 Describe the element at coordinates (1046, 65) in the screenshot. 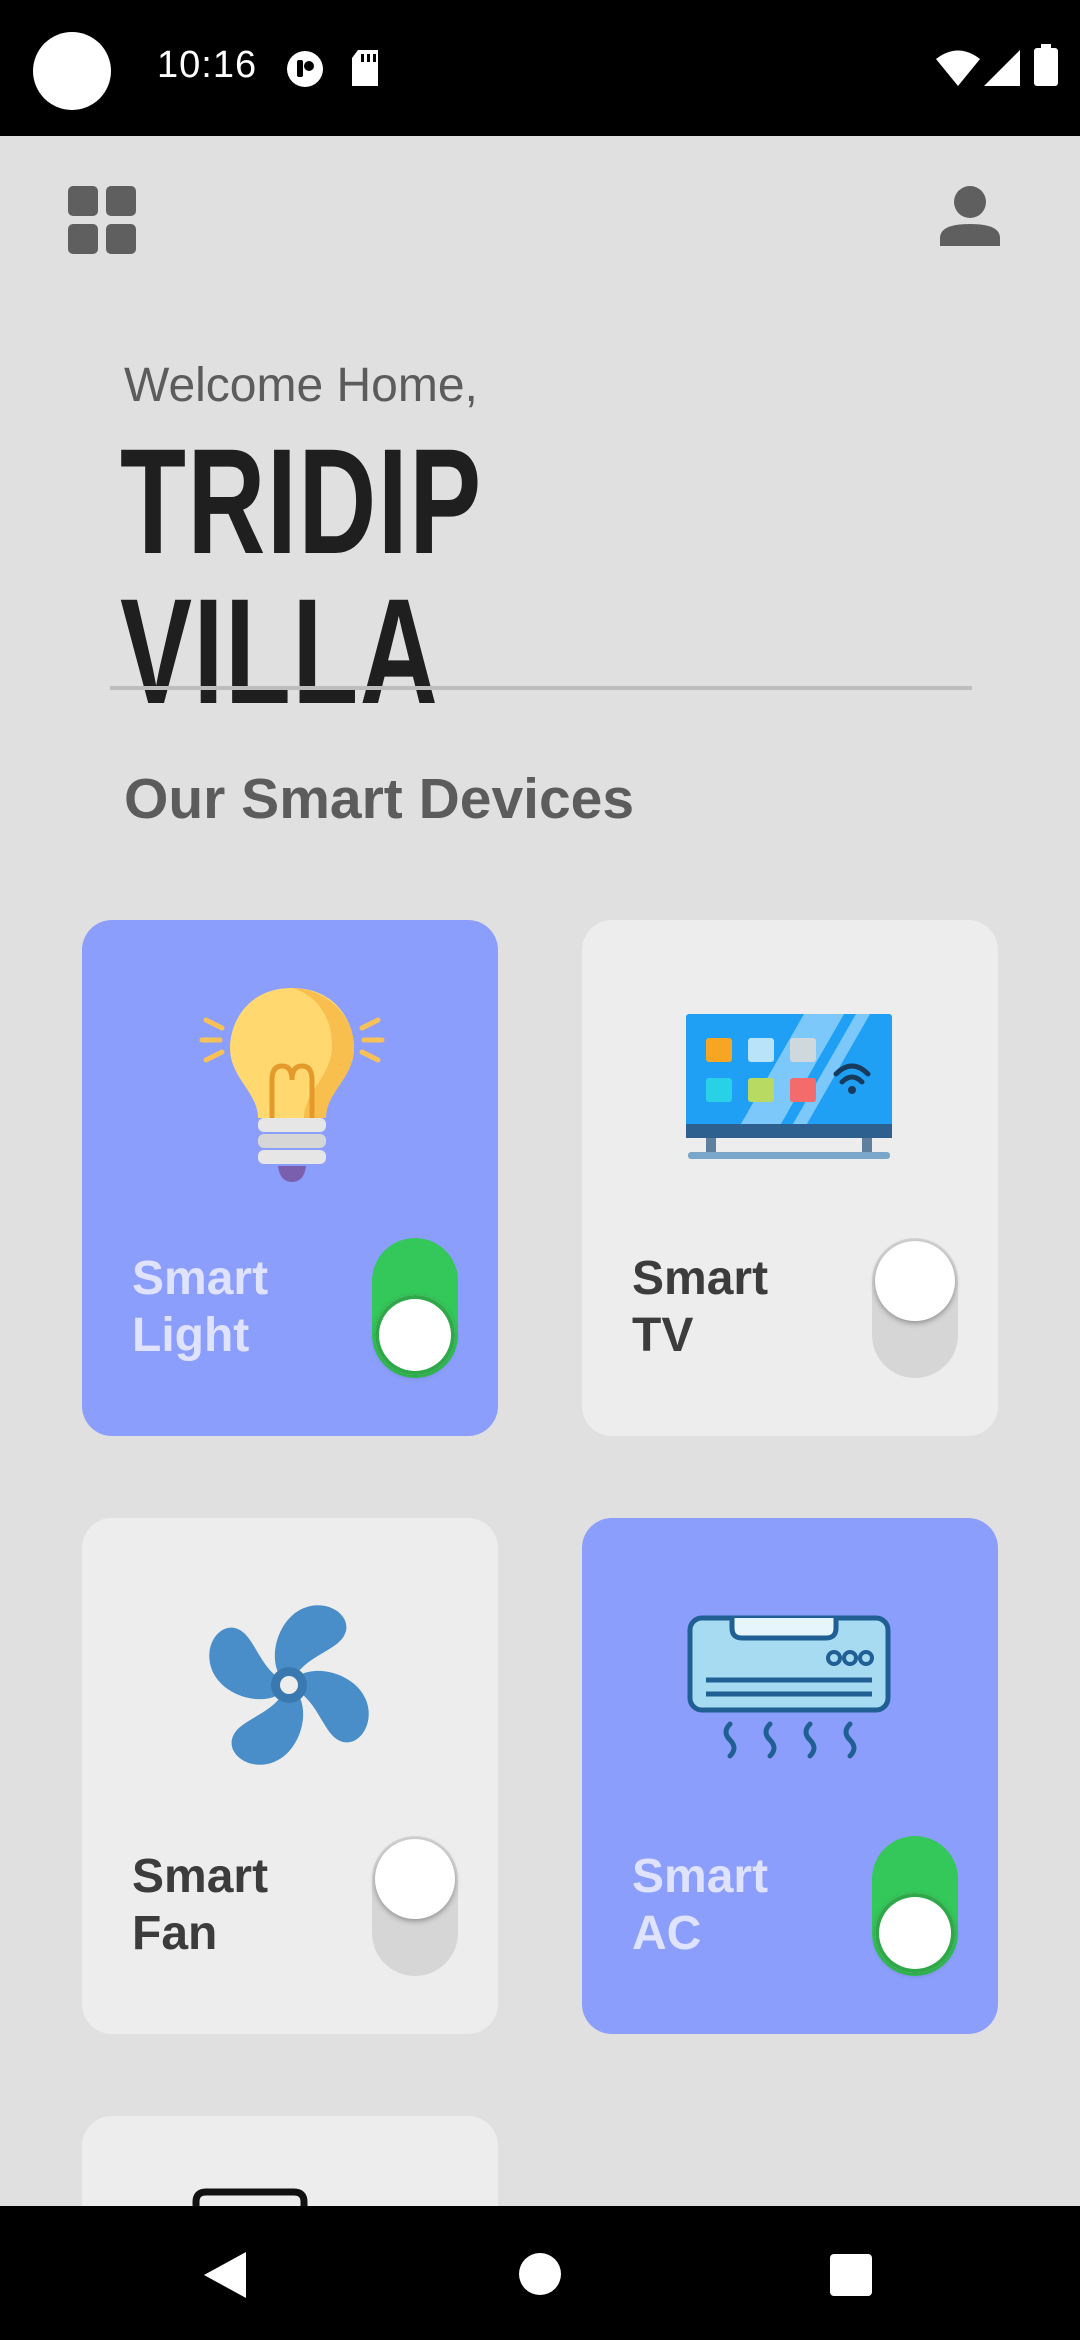

I see `battery-icon` at that location.